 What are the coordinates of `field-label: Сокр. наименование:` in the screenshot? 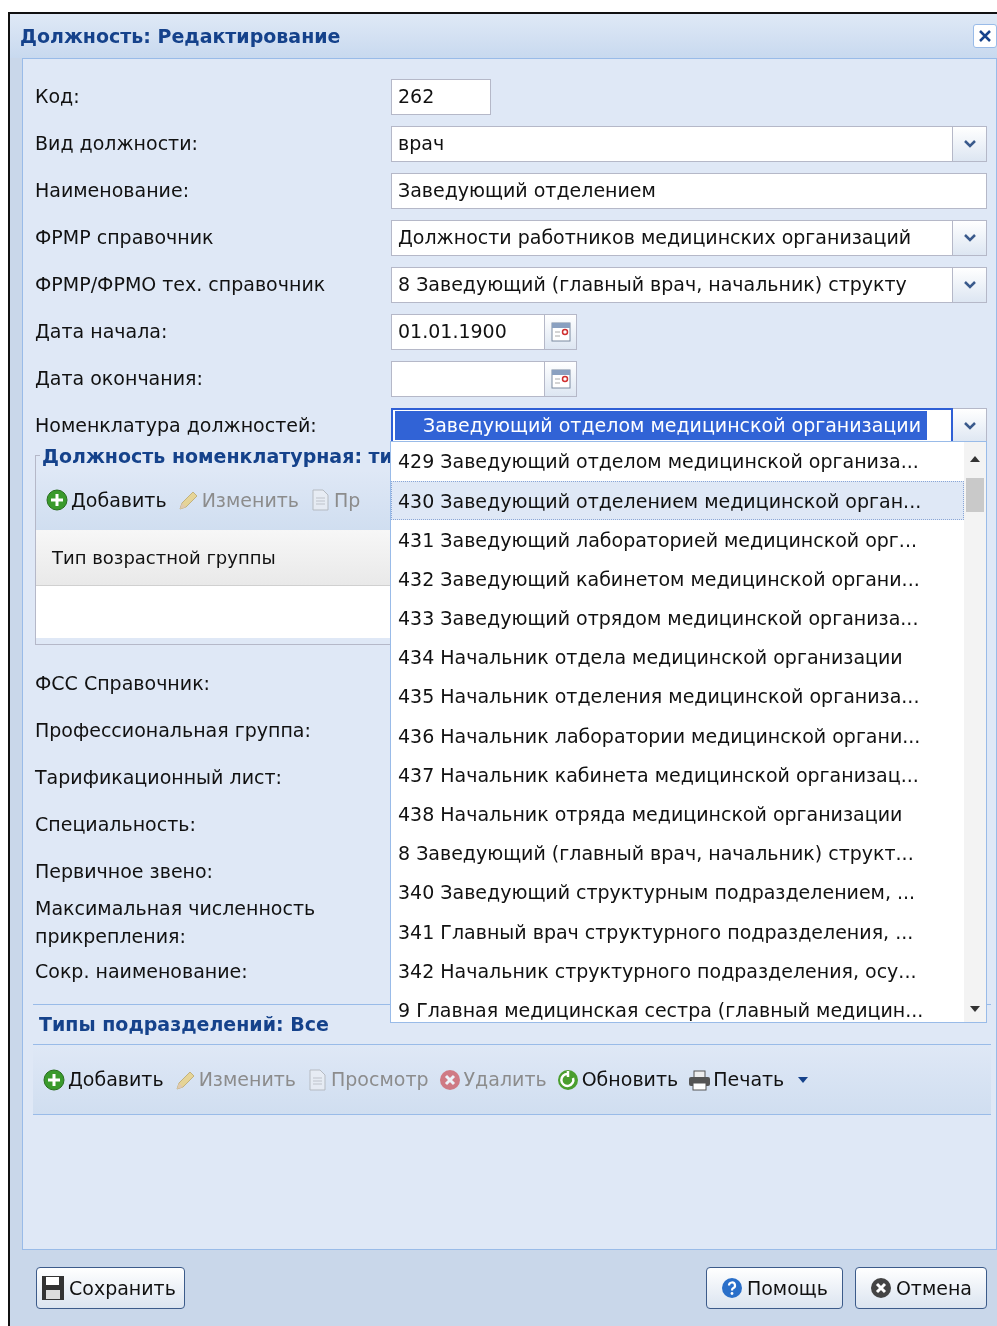 It's located at (142, 971).